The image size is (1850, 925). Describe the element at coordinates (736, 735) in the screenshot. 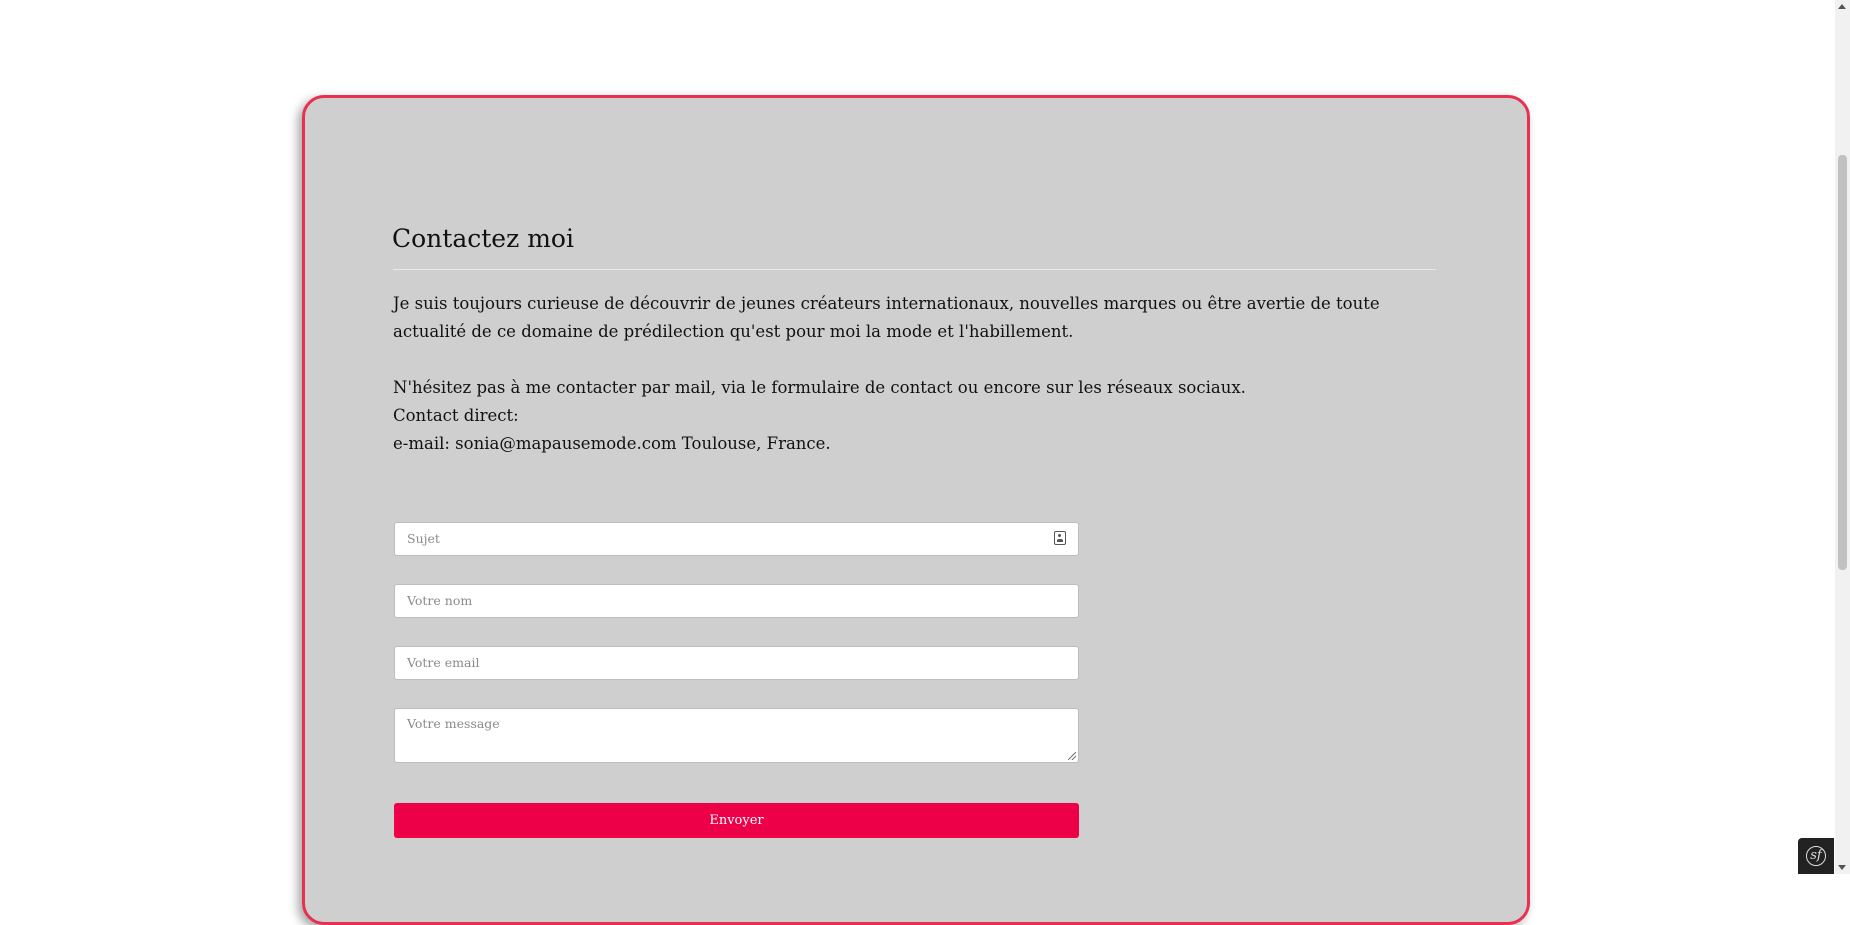

I see `message-textarea: Votre message` at that location.